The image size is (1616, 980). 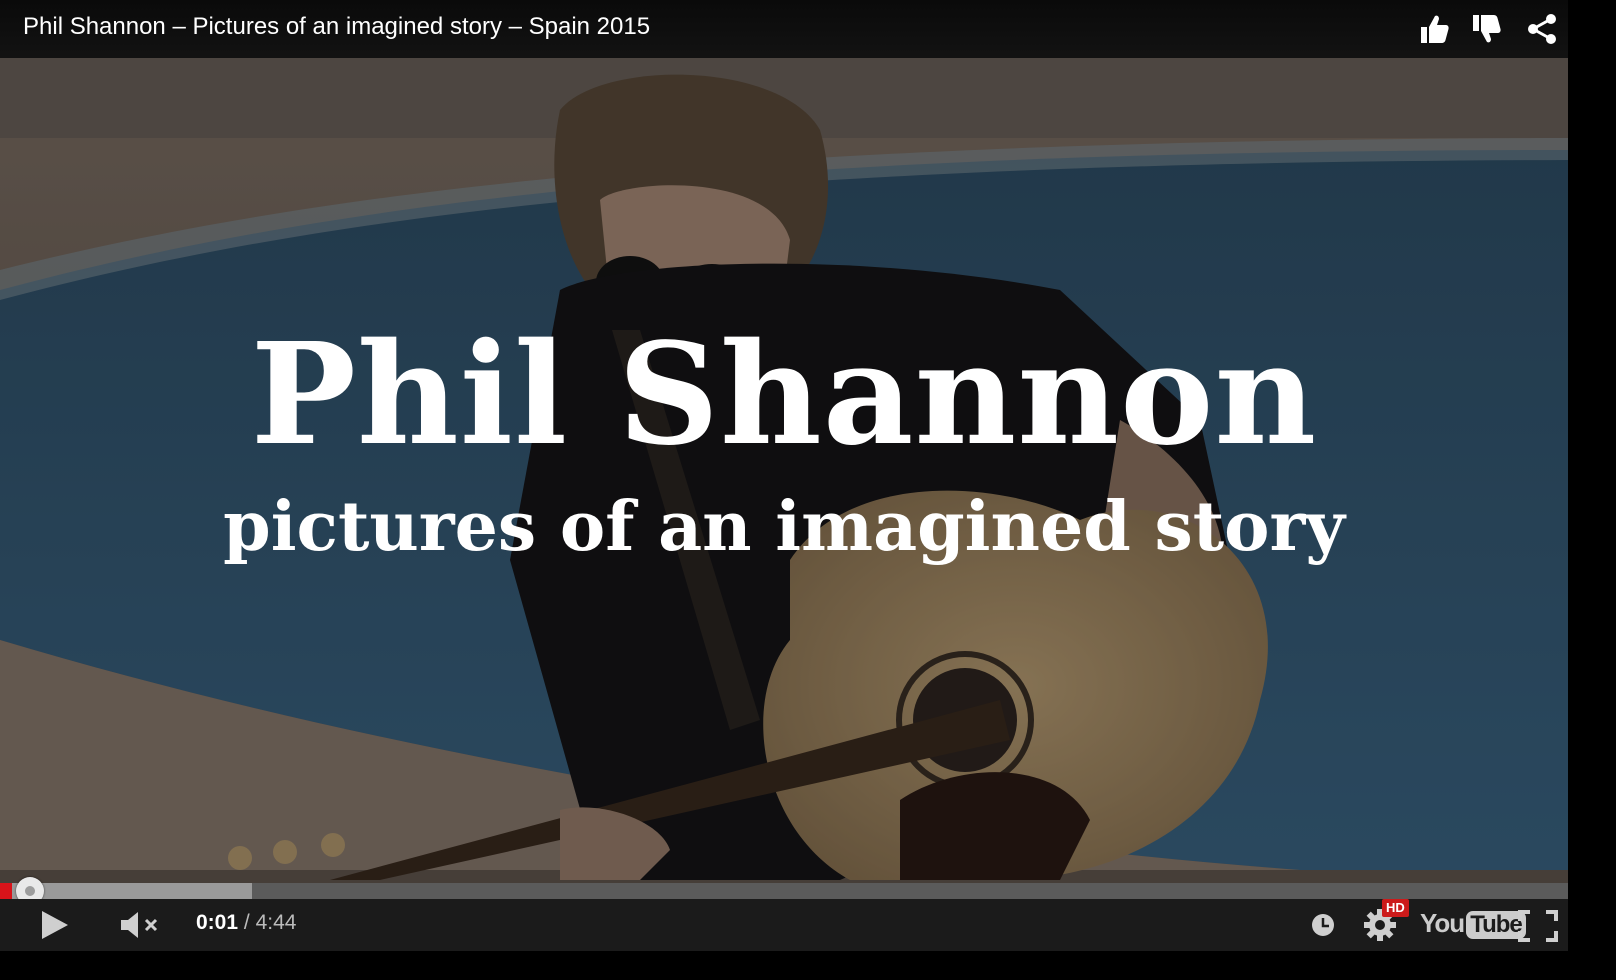 I want to click on clock-icon, so click(x=1323, y=925).